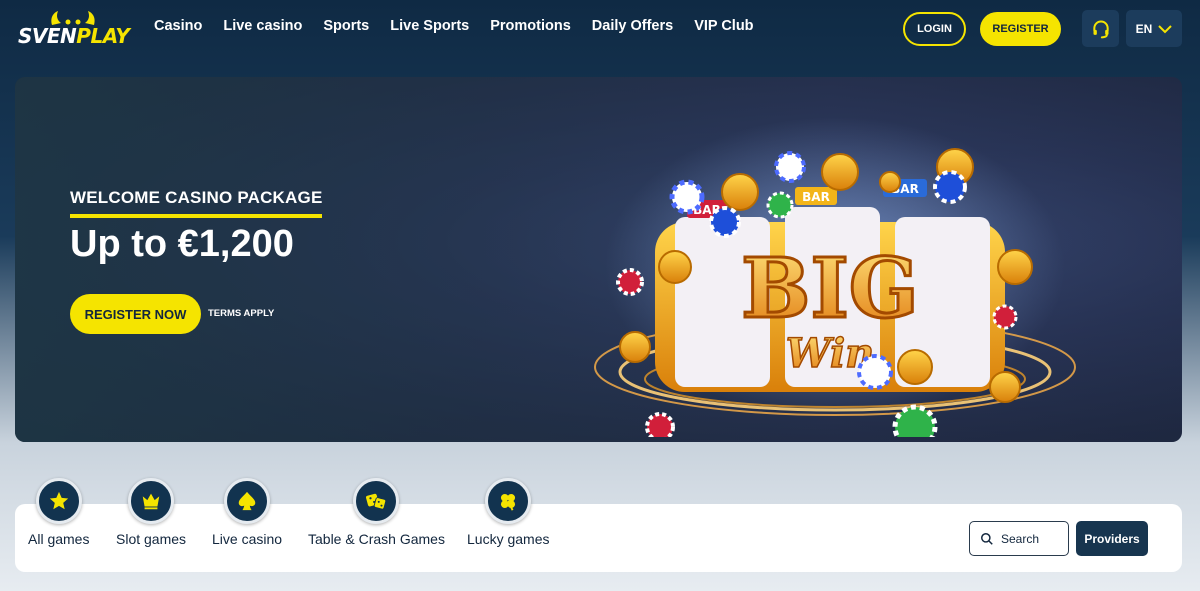 The image size is (1200, 591). I want to click on nav-daily-offers: Daily Offers, so click(632, 26).